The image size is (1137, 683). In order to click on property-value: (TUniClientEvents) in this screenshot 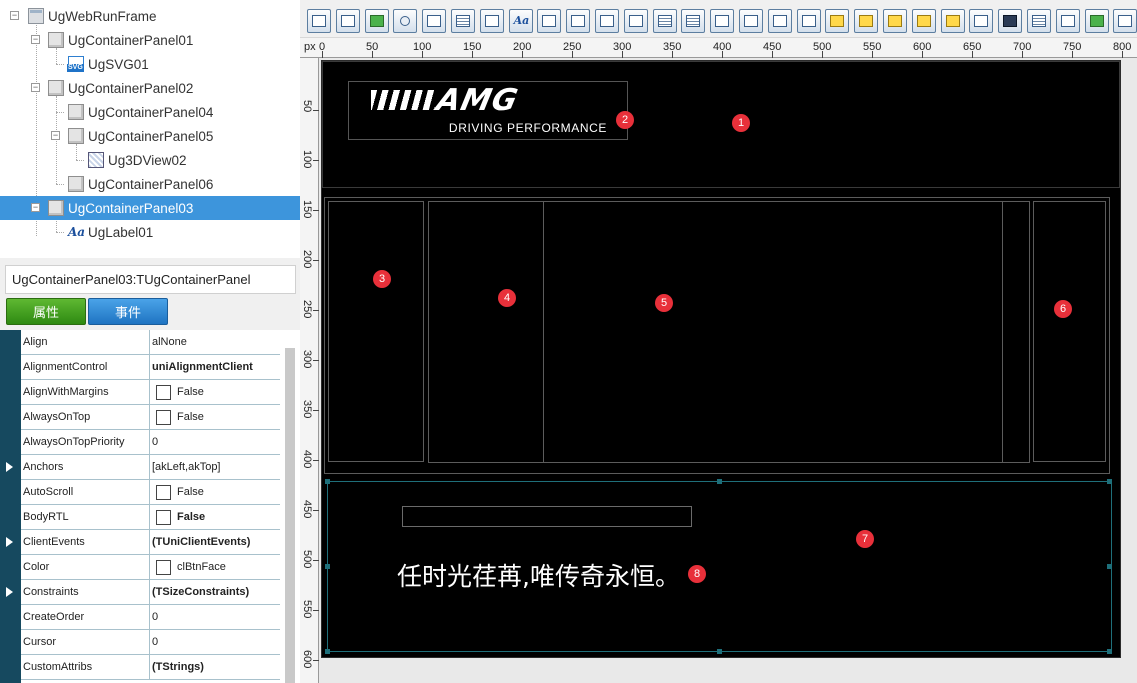, I will do `click(215, 542)`.